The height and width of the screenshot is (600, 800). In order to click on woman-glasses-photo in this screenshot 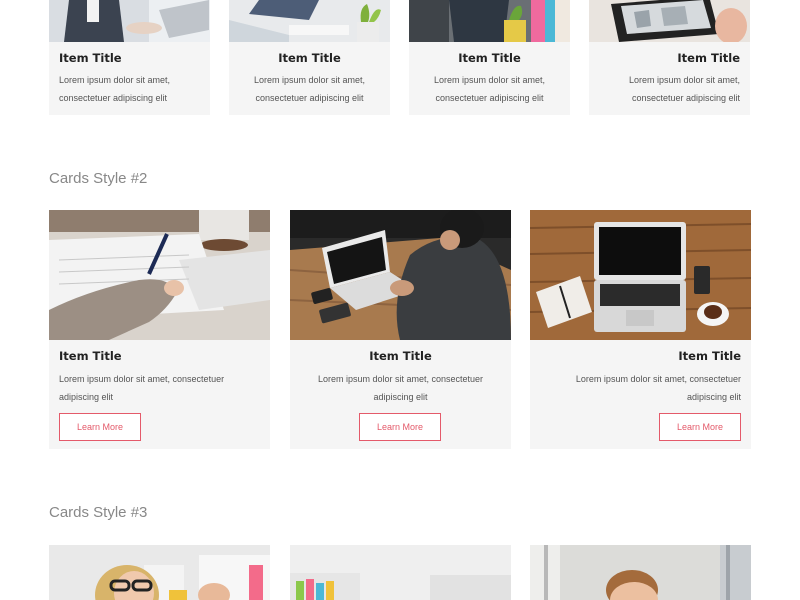, I will do `click(159, 572)`.